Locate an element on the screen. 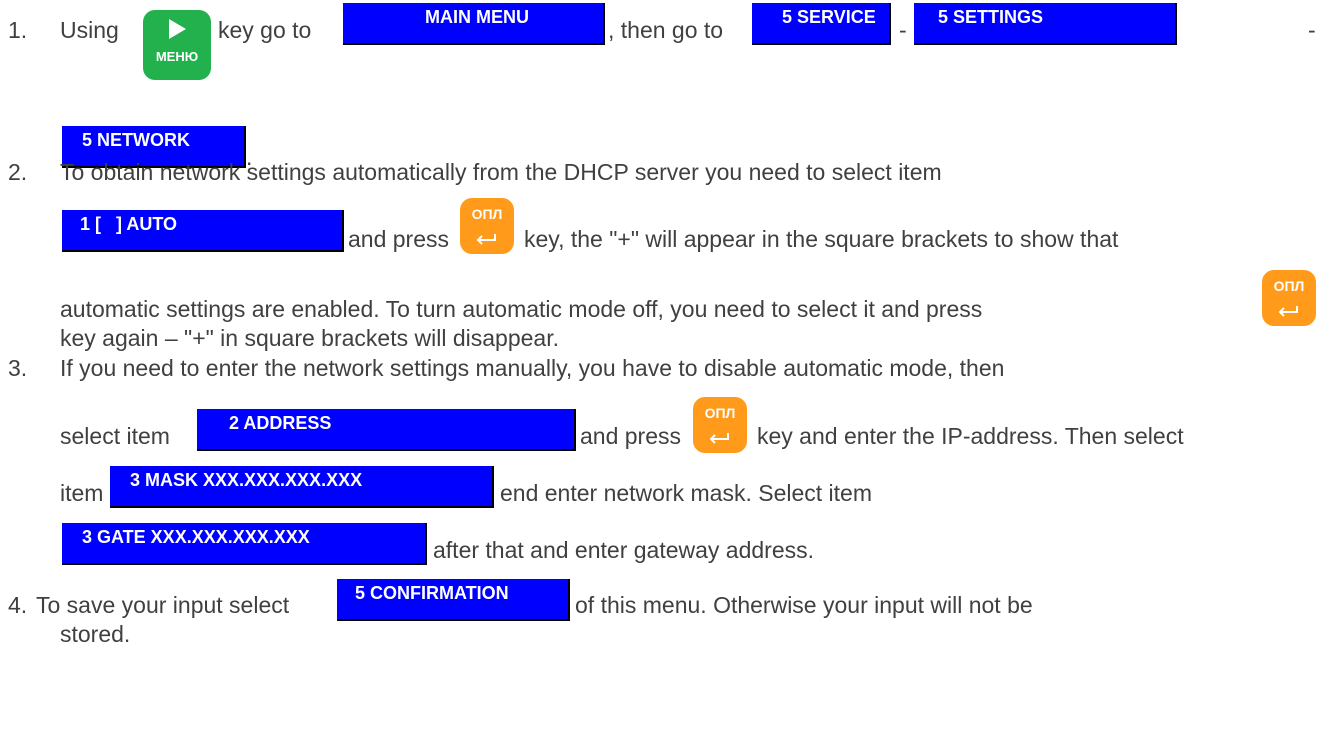  menu-key: МЕНЮ is located at coordinates (177, 45).